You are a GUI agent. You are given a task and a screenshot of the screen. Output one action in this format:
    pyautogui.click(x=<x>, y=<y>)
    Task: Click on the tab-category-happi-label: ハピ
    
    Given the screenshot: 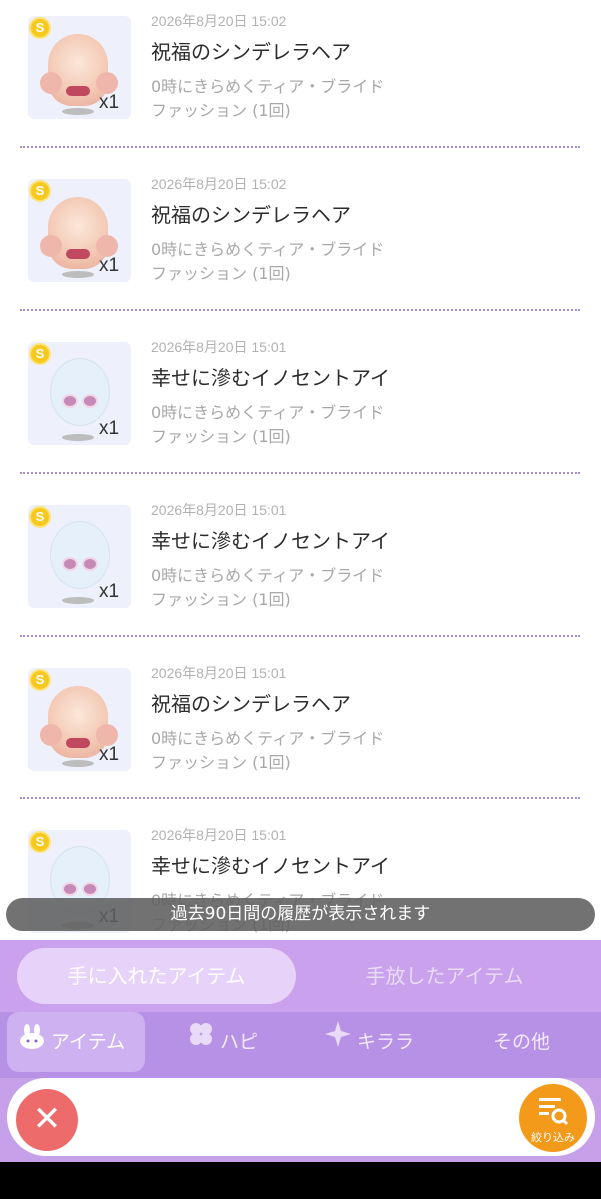 What is the action you would take?
    pyautogui.click(x=239, y=1042)
    